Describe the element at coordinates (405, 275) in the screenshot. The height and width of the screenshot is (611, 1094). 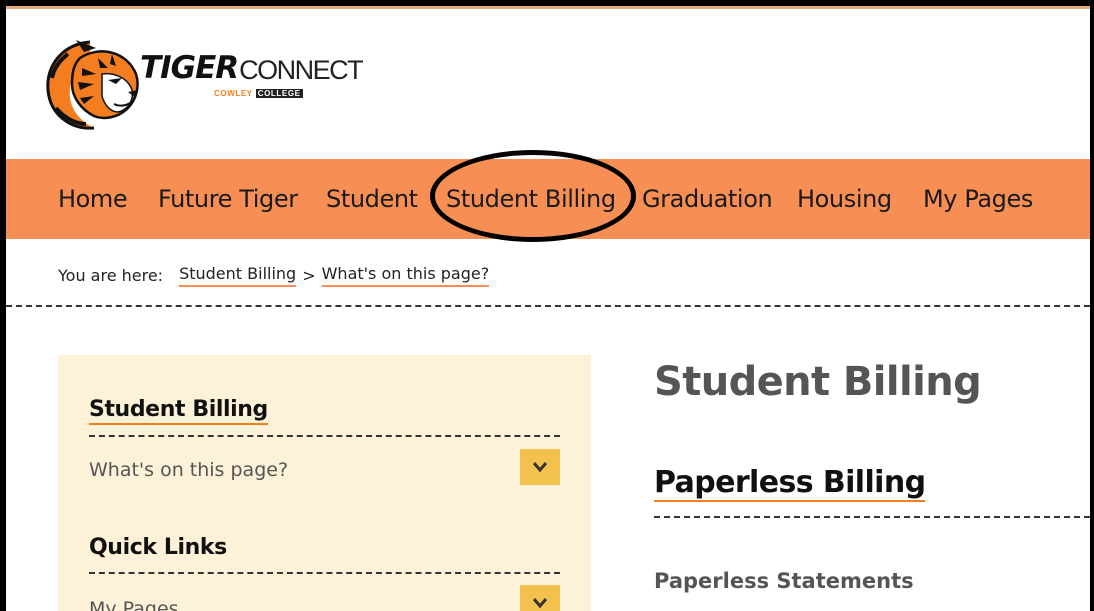
I see `breadcrumb-link-whats-on-page: What's on this page?` at that location.